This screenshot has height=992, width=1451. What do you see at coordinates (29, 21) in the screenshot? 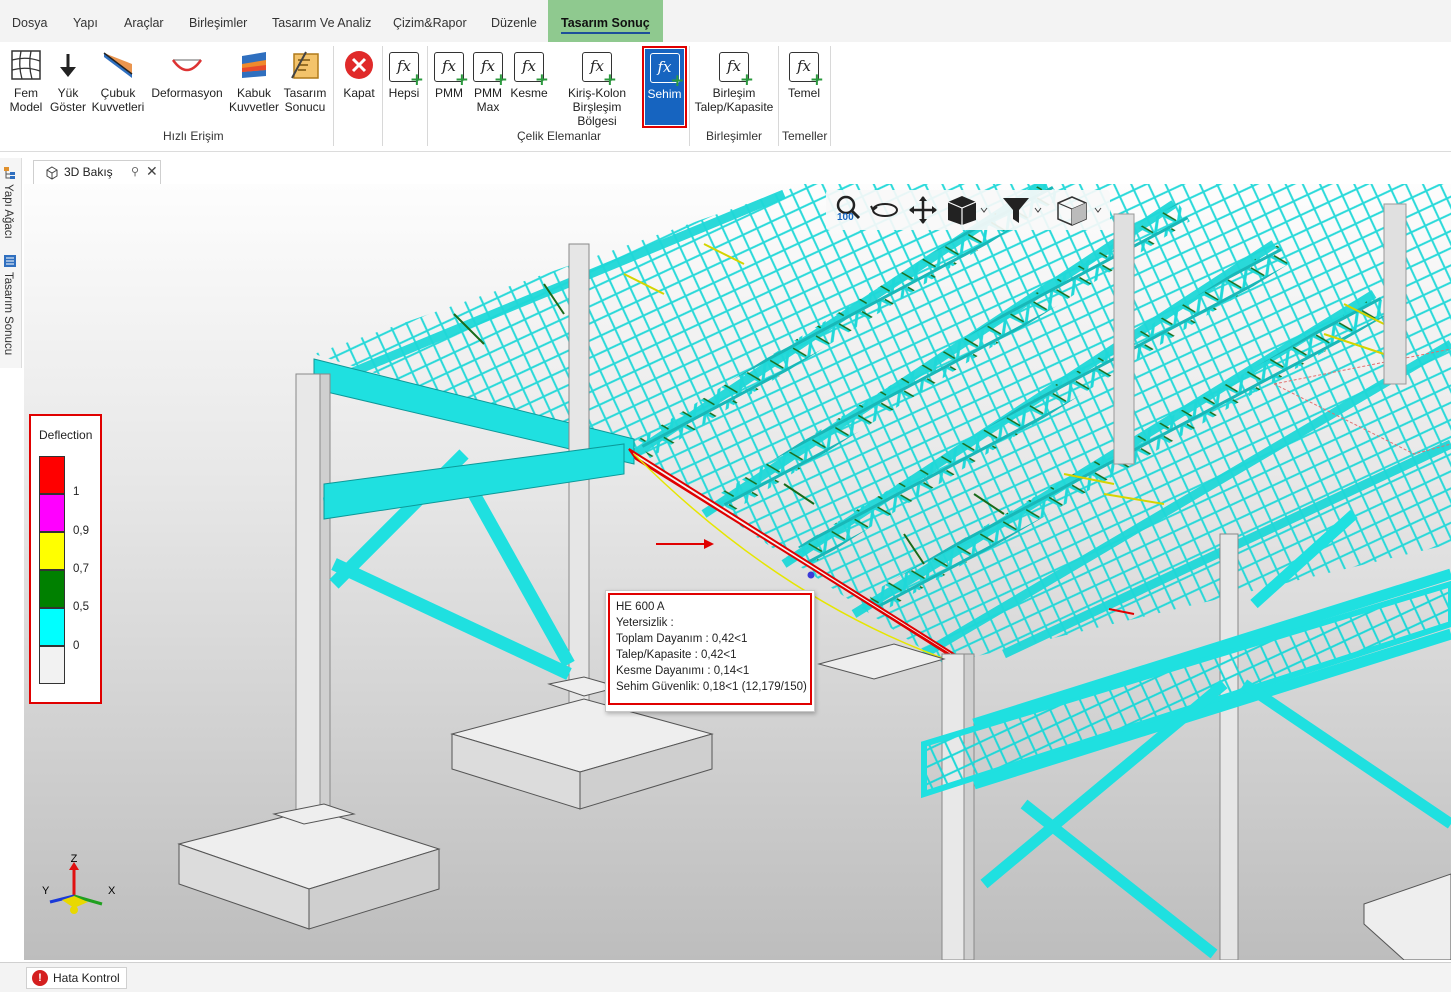
I see `tab-dosya: Dosya` at bounding box center [29, 21].